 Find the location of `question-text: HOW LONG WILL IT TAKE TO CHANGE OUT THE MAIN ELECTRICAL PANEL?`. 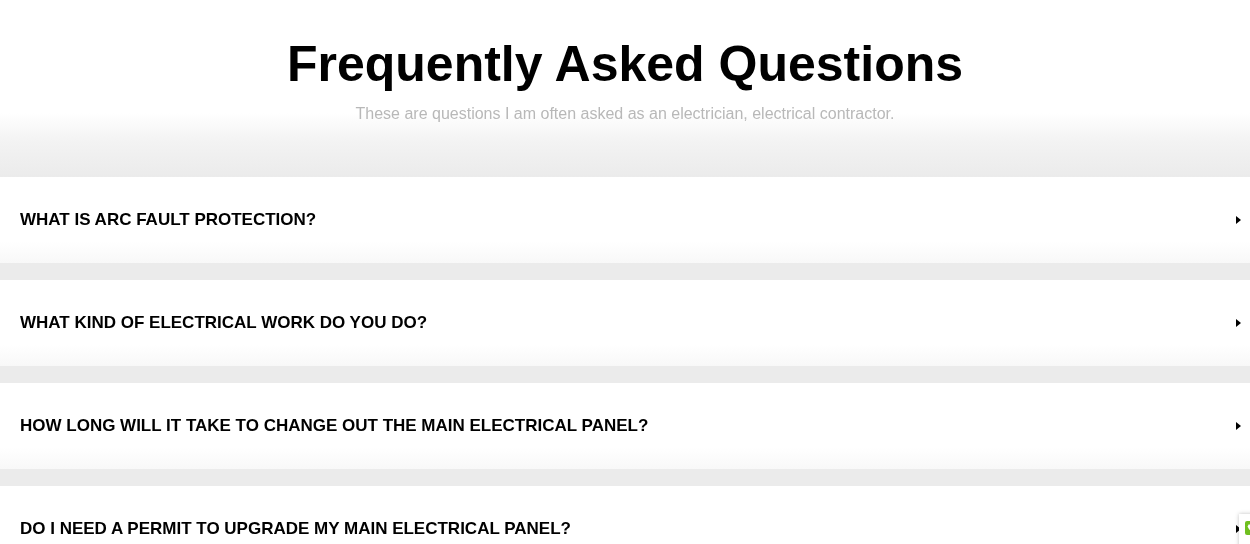

question-text: HOW LONG WILL IT TAKE TO CHANGE OUT THE MAIN ELECTRICAL PANEL? is located at coordinates (334, 426).